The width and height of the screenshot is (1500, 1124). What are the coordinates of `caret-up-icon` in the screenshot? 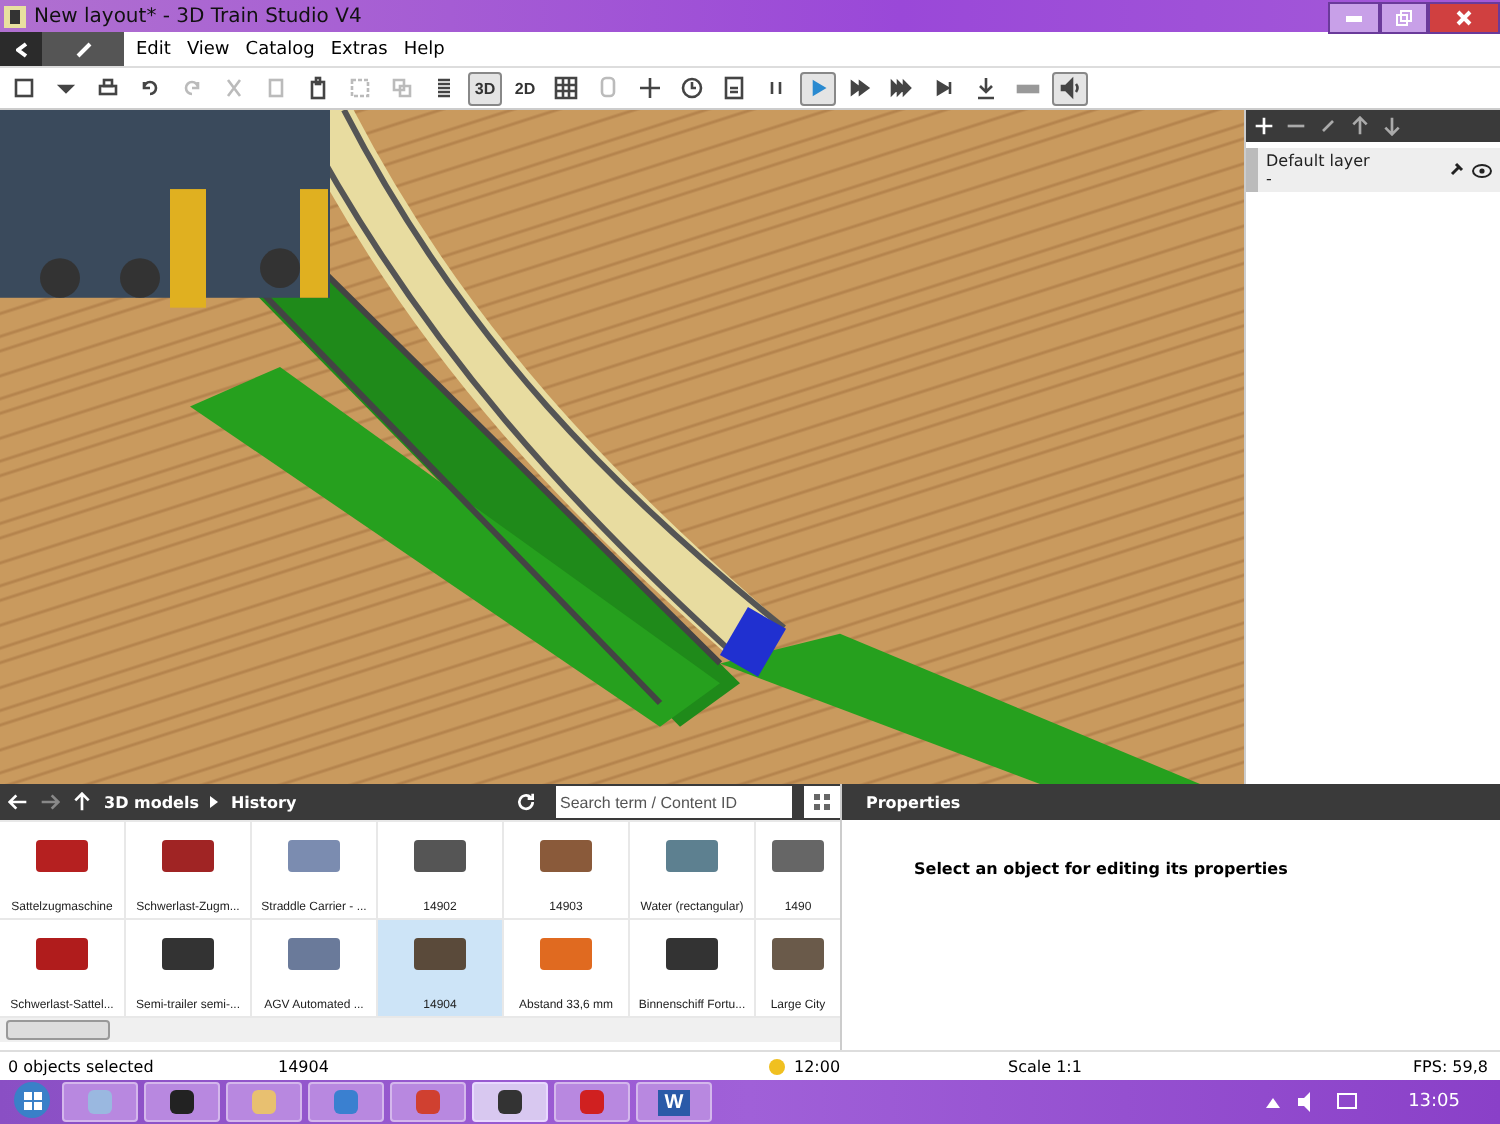 It's located at (1273, 1102).